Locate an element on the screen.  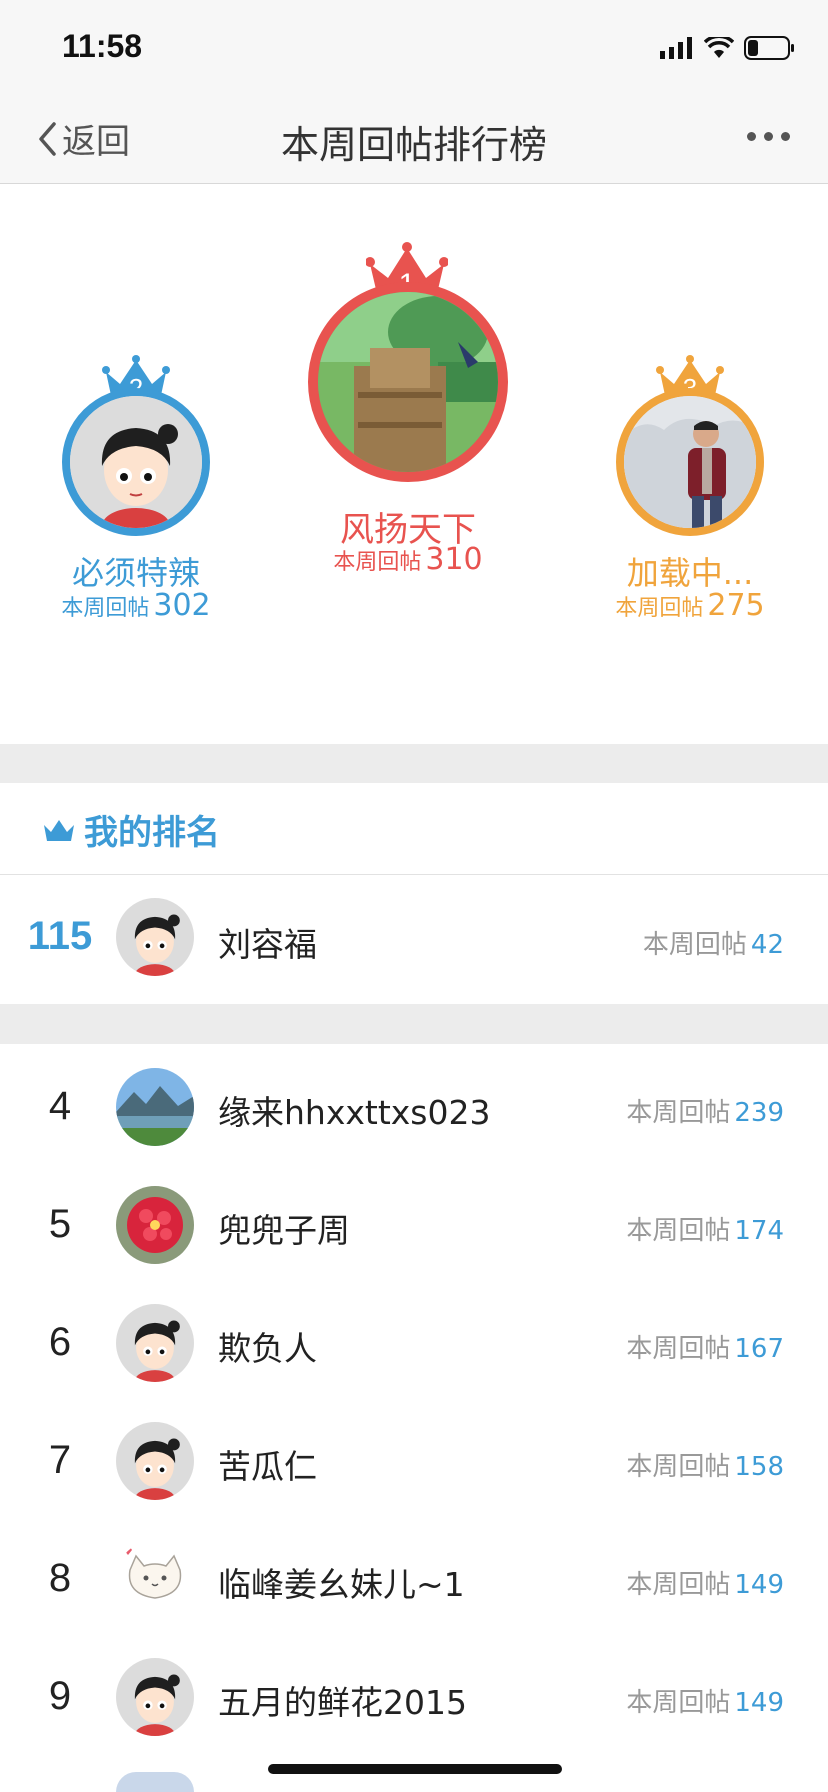
wifi-icon is located at coordinates (719, 47).